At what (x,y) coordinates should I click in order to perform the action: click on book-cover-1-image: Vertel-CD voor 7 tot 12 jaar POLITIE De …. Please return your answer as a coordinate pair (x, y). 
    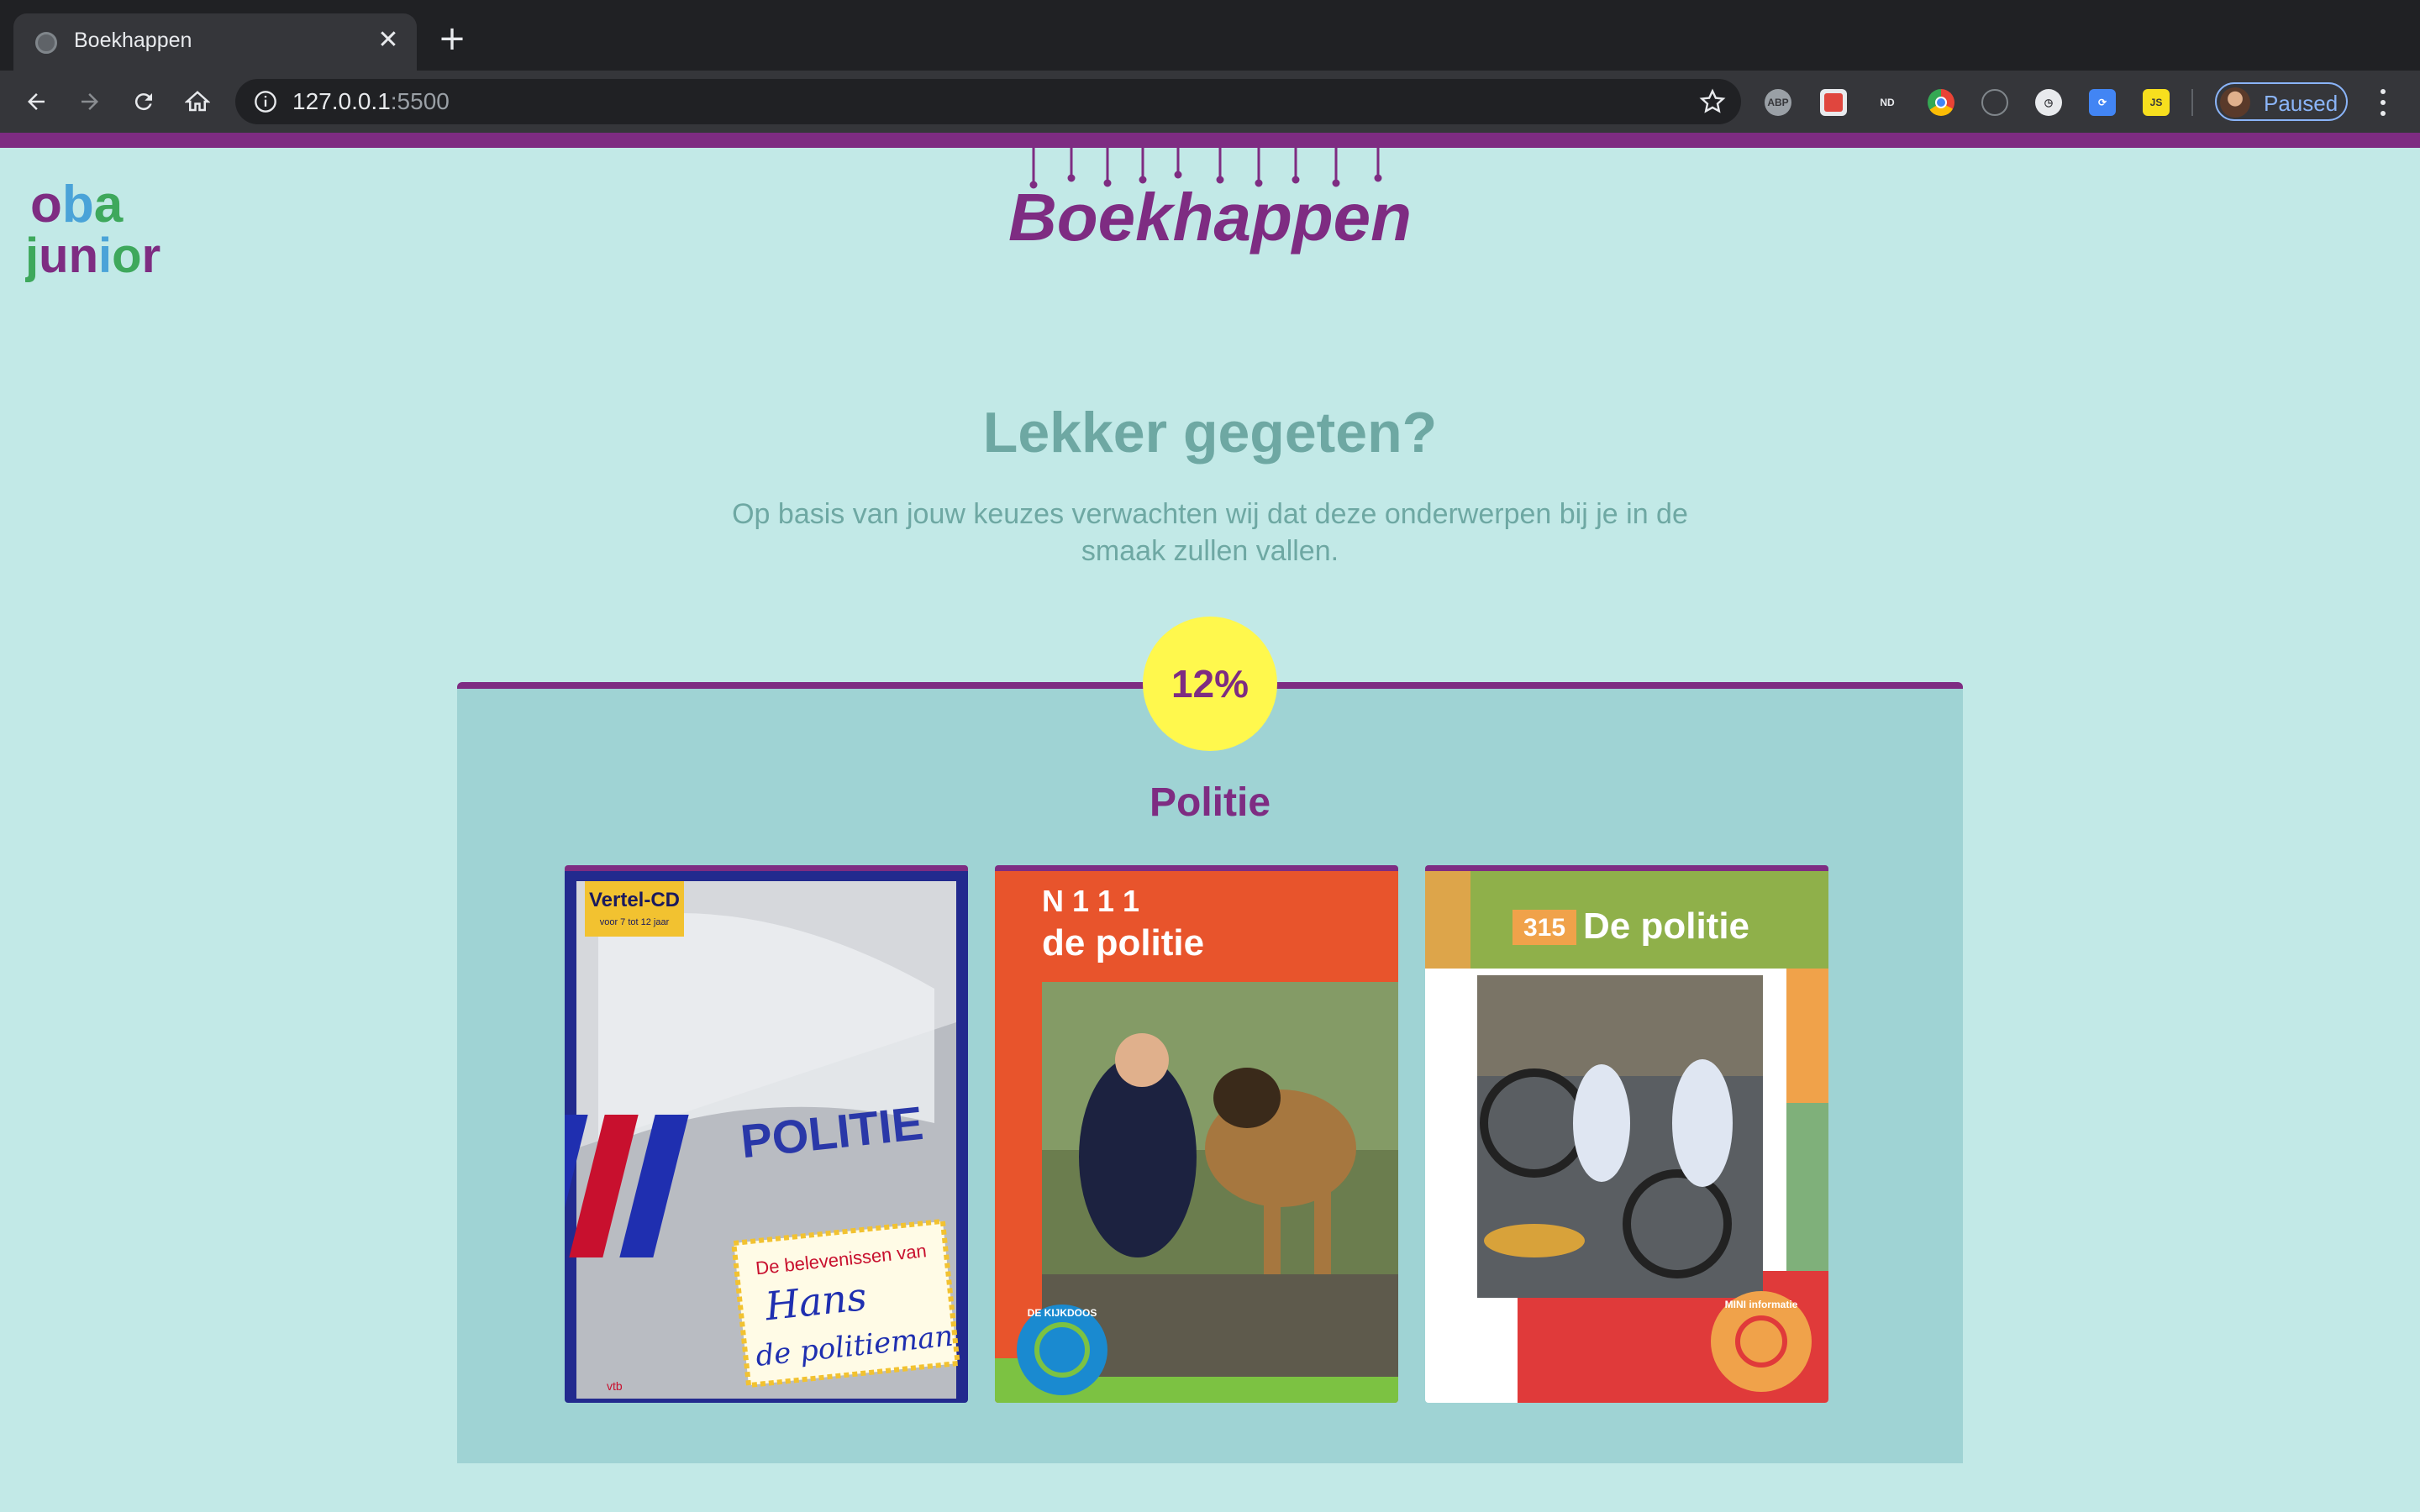
    Looking at the image, I should click on (766, 1137).